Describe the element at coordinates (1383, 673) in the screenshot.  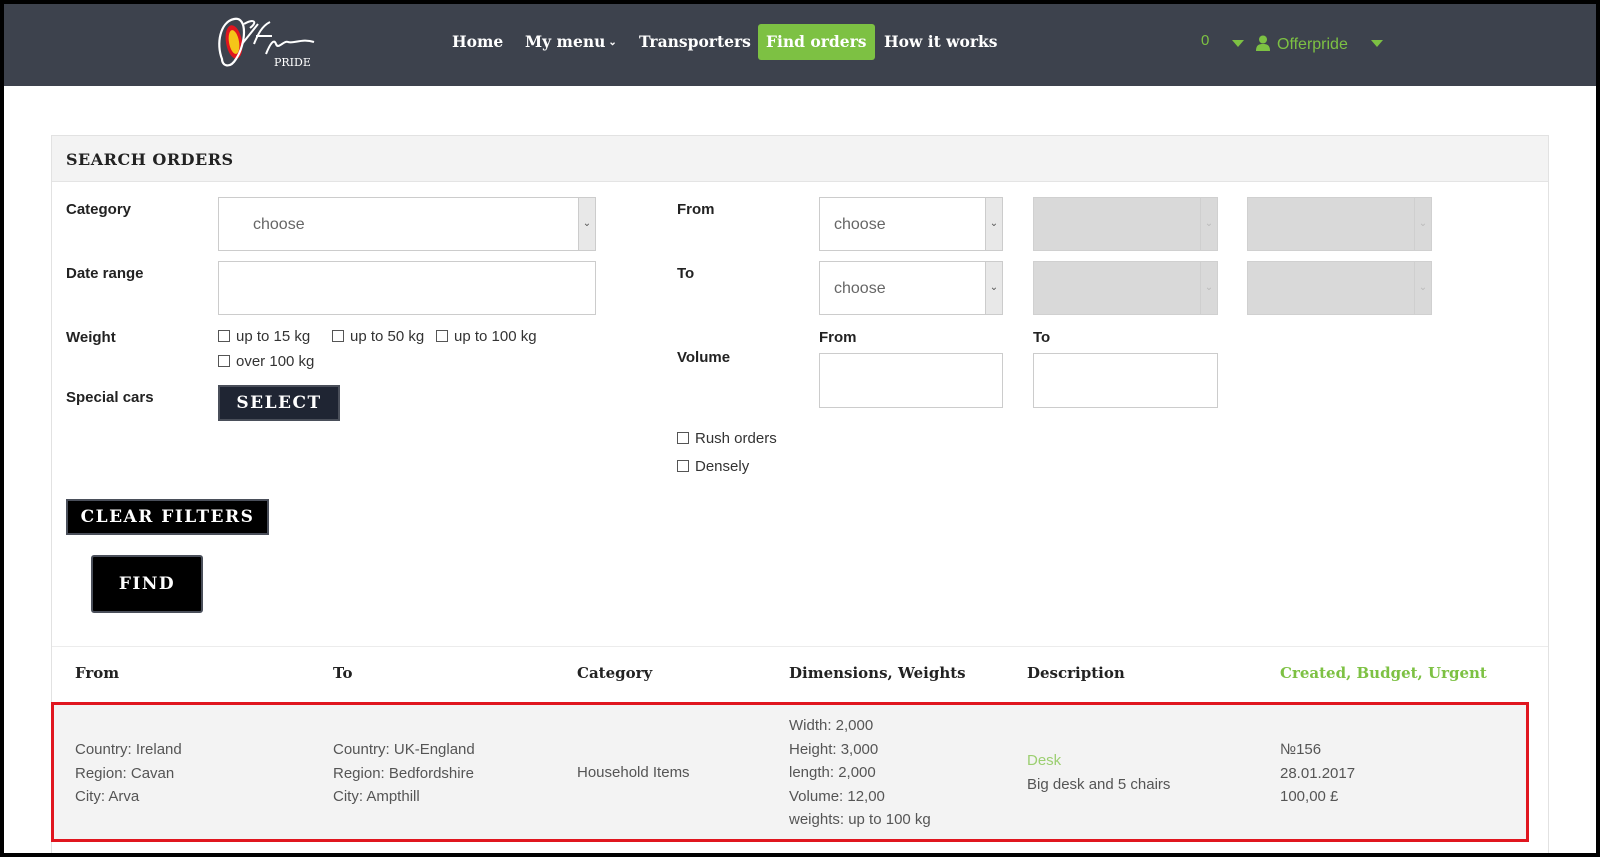
I see `column-header-created: Created, Budget, Urgent` at that location.